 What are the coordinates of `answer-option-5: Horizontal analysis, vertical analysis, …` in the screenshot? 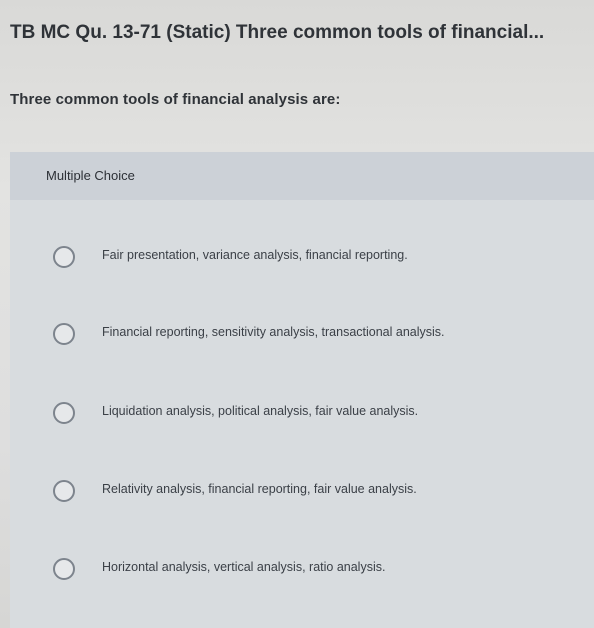 It's located at (302, 571).